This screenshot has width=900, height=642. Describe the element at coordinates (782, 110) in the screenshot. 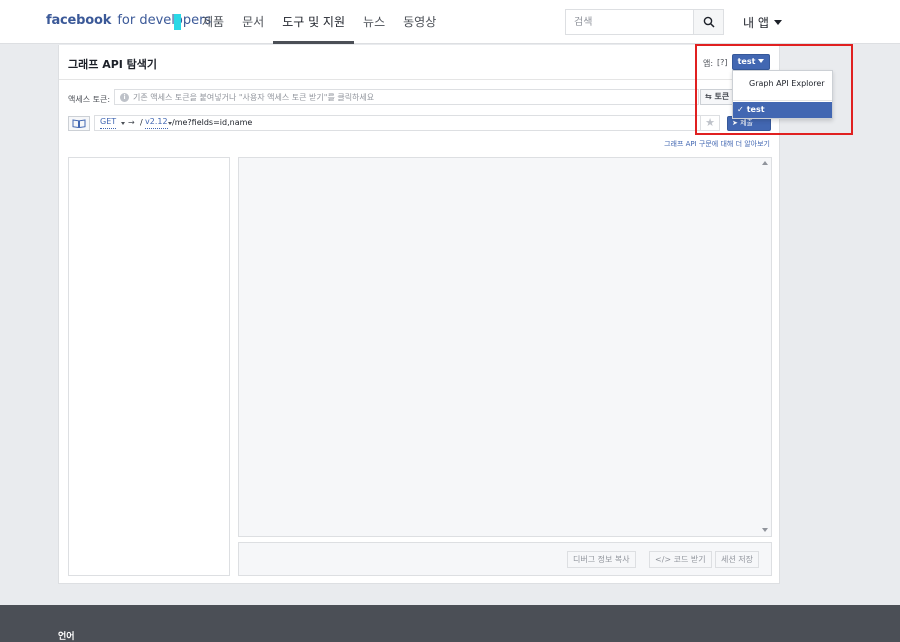

I see `dropdown-item-test: ✓ test` at that location.